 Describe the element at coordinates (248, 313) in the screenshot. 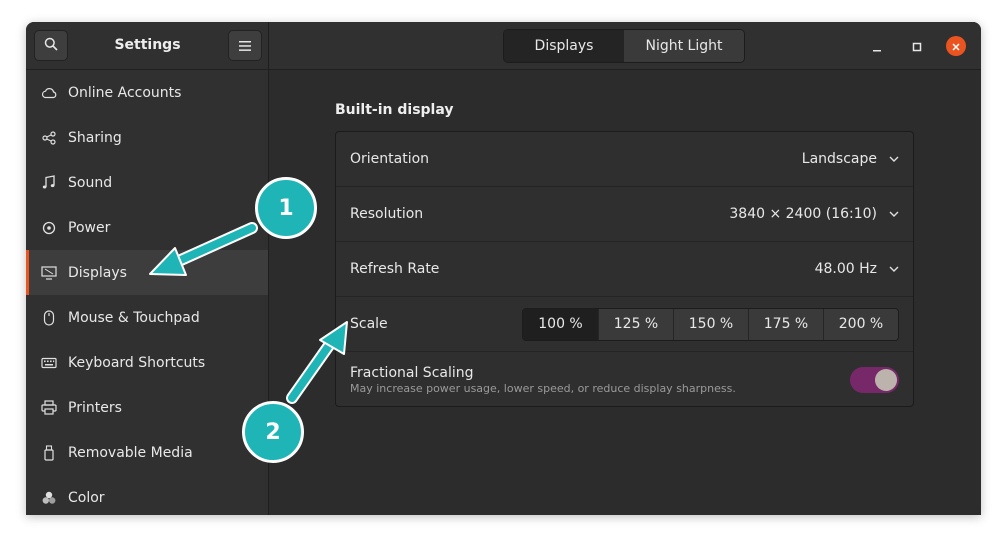

I see `annotation-arrows` at that location.